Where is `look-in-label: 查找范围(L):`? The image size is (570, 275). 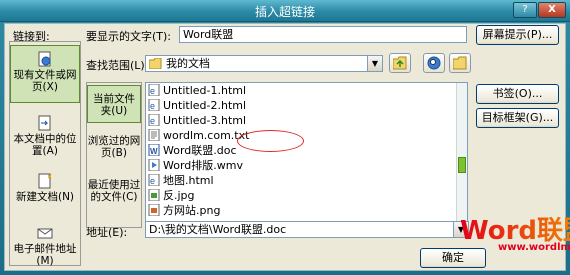 look-in-label: 查找范围(L): is located at coordinates (117, 65).